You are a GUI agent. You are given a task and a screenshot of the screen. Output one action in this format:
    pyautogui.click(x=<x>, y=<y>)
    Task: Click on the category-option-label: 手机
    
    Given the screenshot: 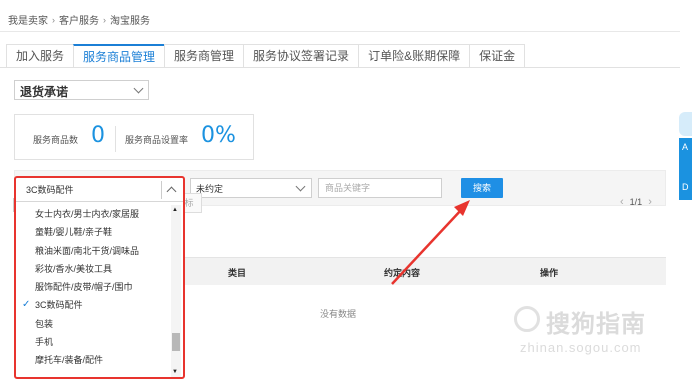 What is the action you would take?
    pyautogui.click(x=44, y=342)
    